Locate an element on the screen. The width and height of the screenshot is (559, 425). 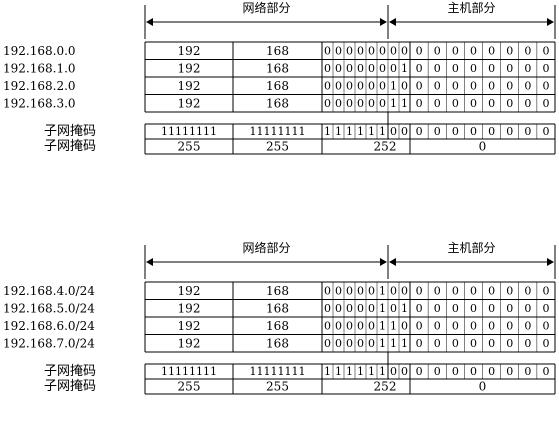
address-label: 192.168.3.0 is located at coordinates (39, 103).